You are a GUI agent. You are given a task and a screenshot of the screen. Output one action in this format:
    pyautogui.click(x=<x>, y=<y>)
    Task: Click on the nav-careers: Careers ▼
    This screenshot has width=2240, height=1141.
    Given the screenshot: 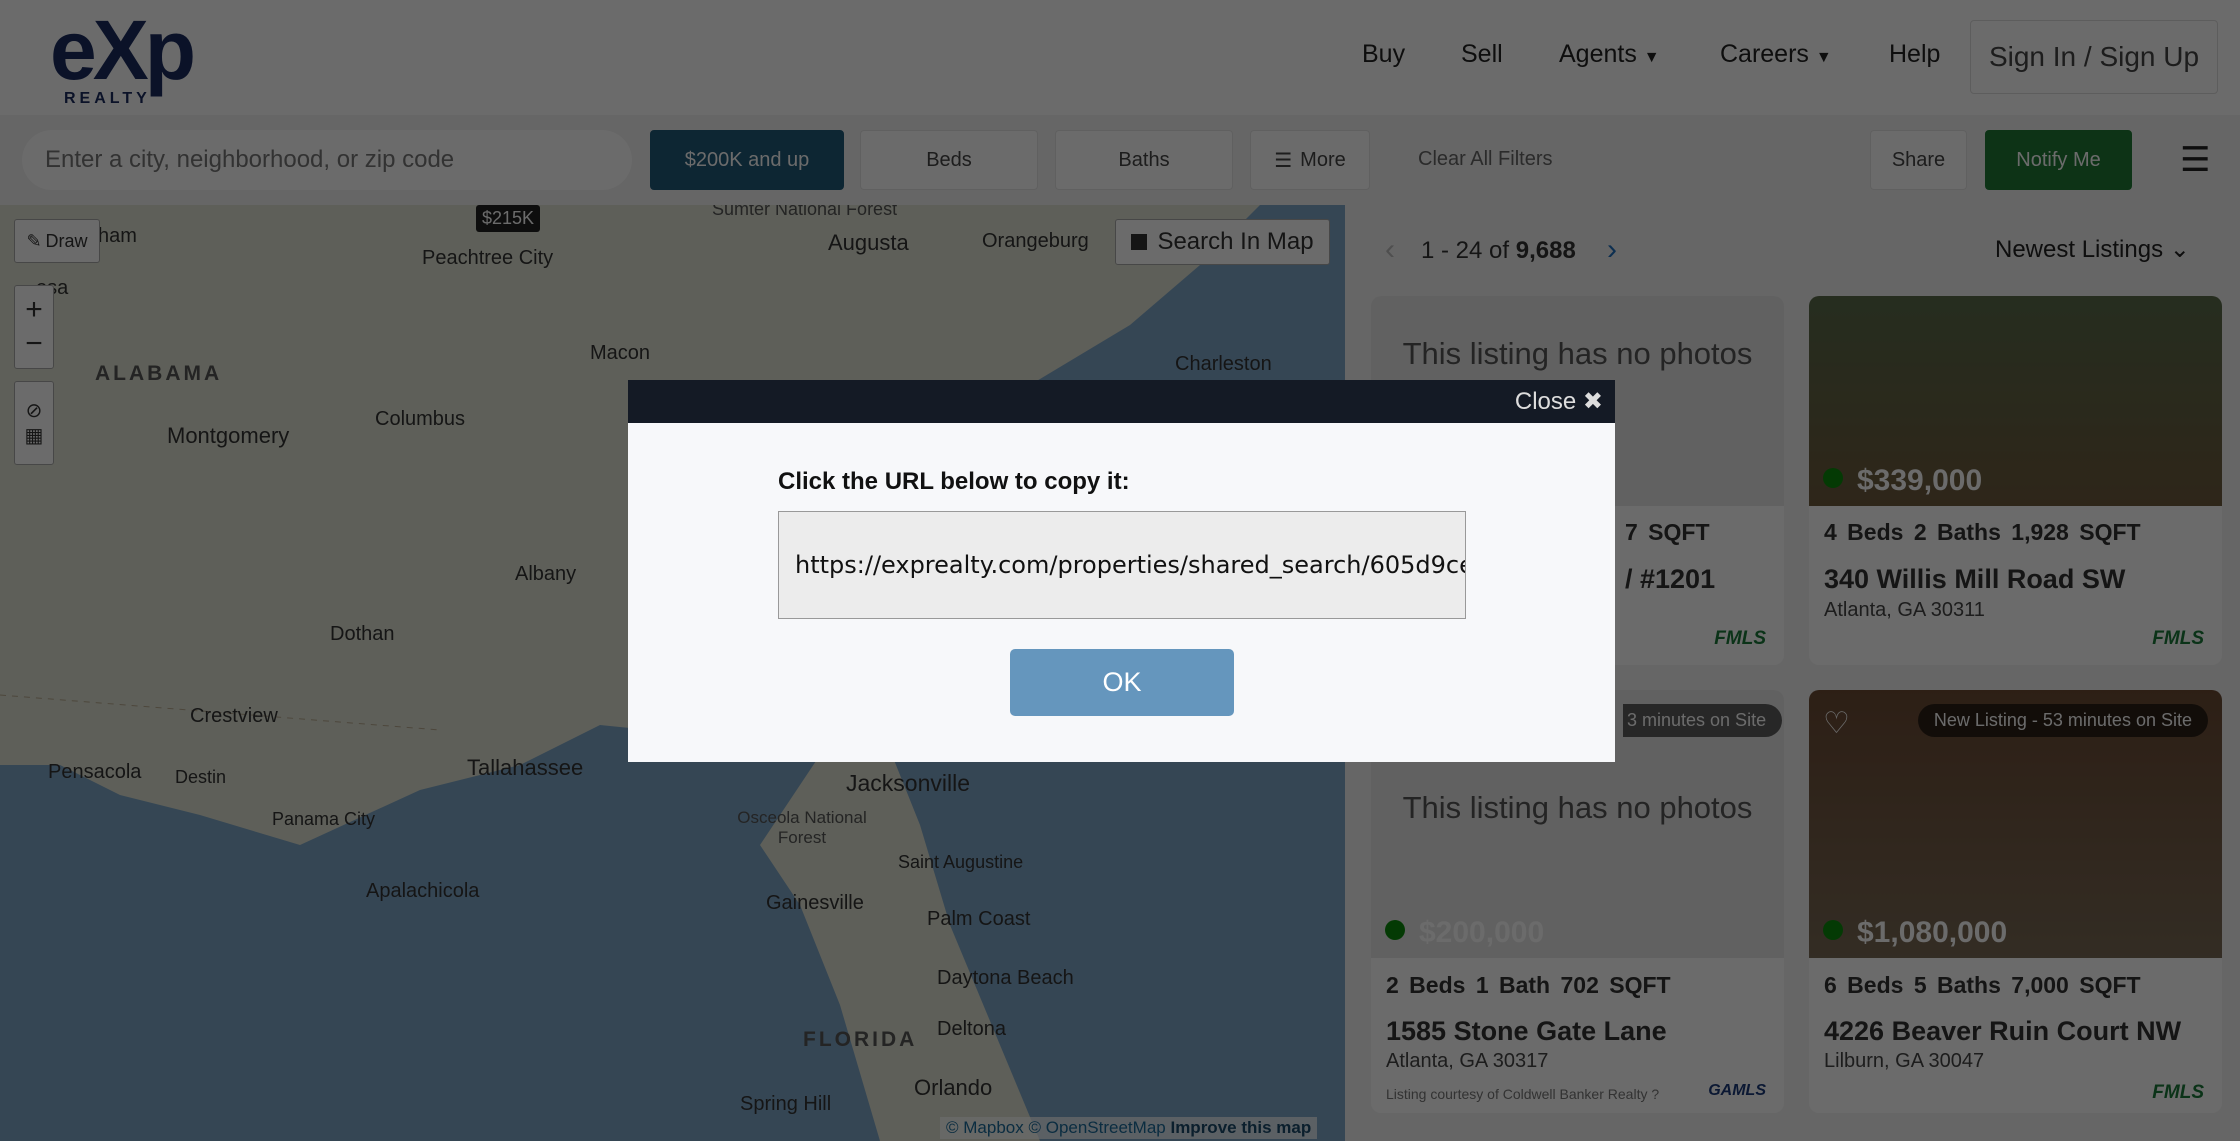 What is the action you would take?
    pyautogui.click(x=1776, y=54)
    